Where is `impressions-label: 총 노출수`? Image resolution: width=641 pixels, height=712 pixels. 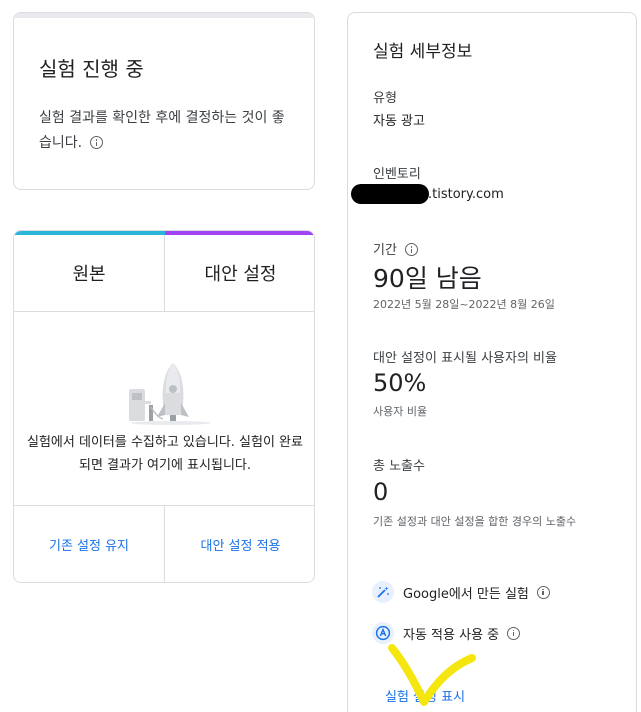
impressions-label: 총 노출수 is located at coordinates (399, 466).